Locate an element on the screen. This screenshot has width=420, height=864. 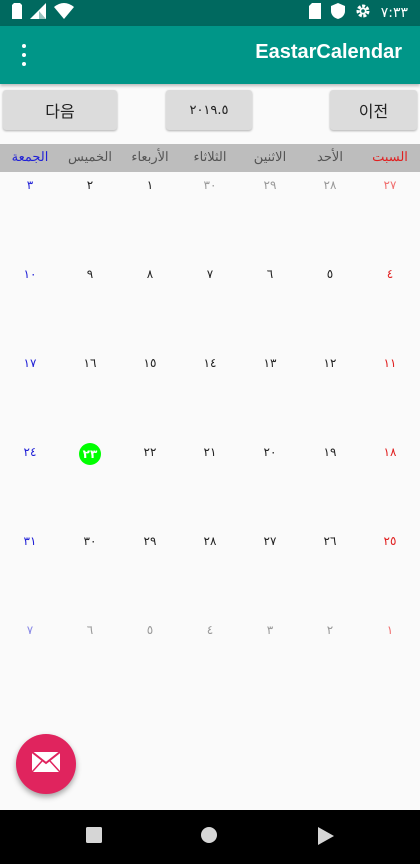
current-month-button: ٢٠١٩.٥ is located at coordinates (209, 110).